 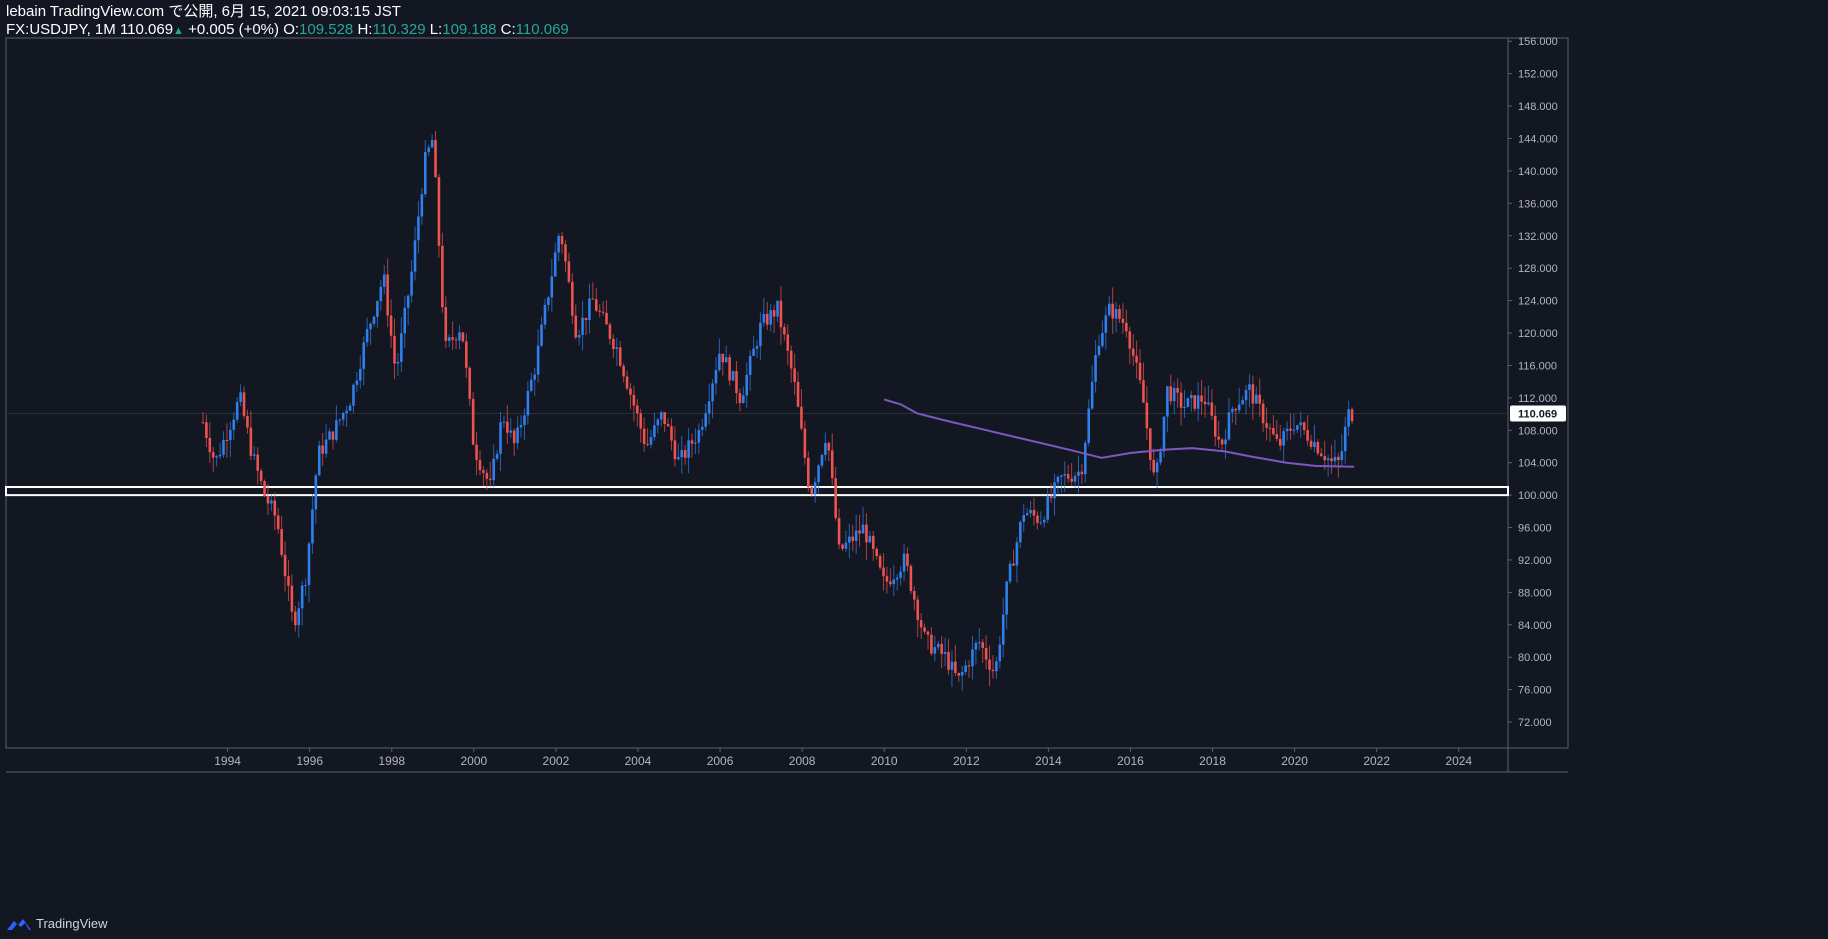 I want to click on y-tick-label: 88.000, so click(x=1535, y=593).